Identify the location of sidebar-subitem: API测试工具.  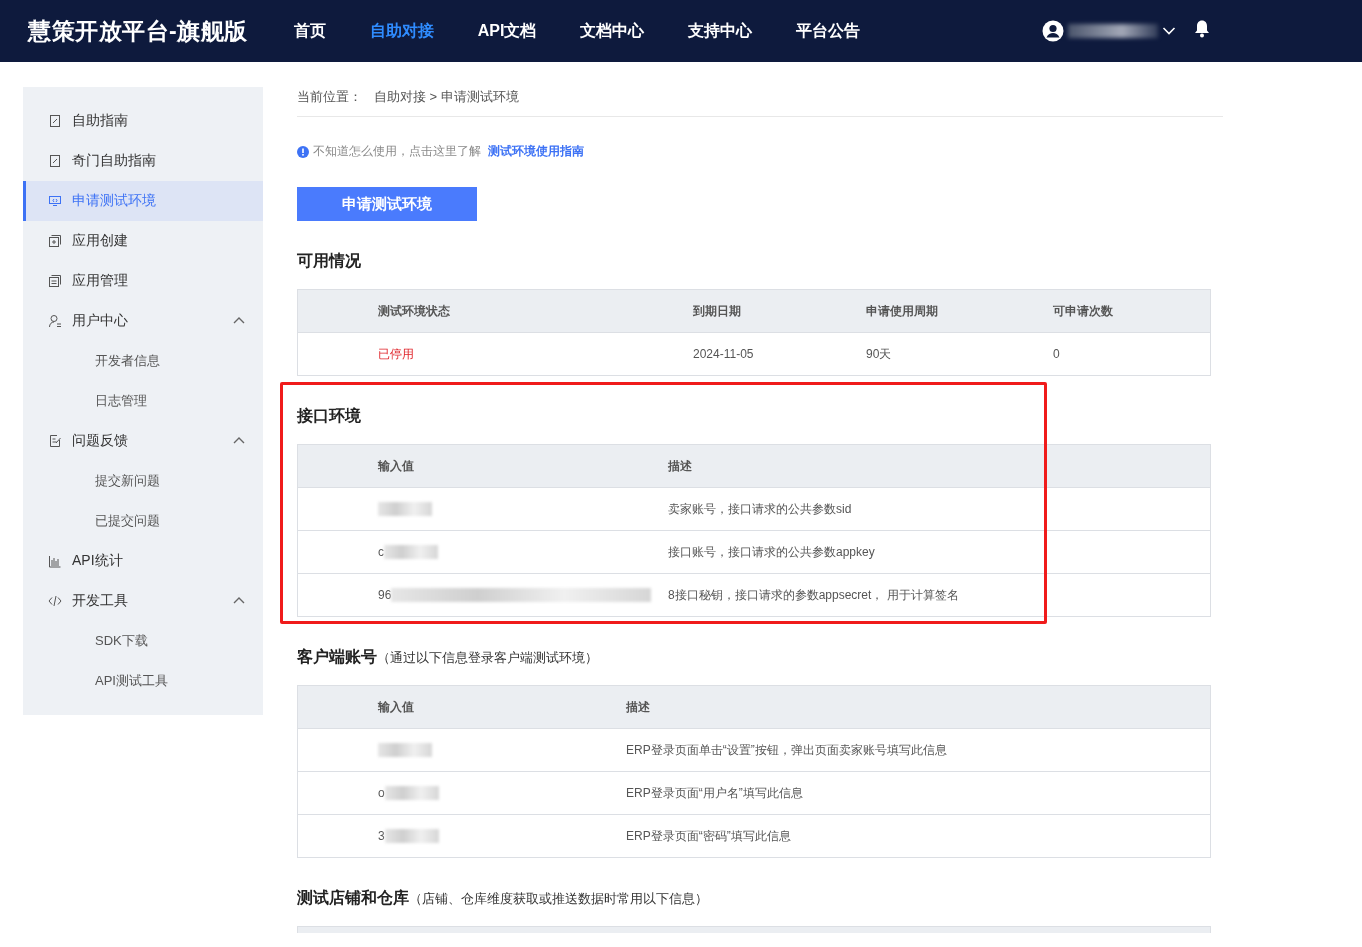
(143, 681).